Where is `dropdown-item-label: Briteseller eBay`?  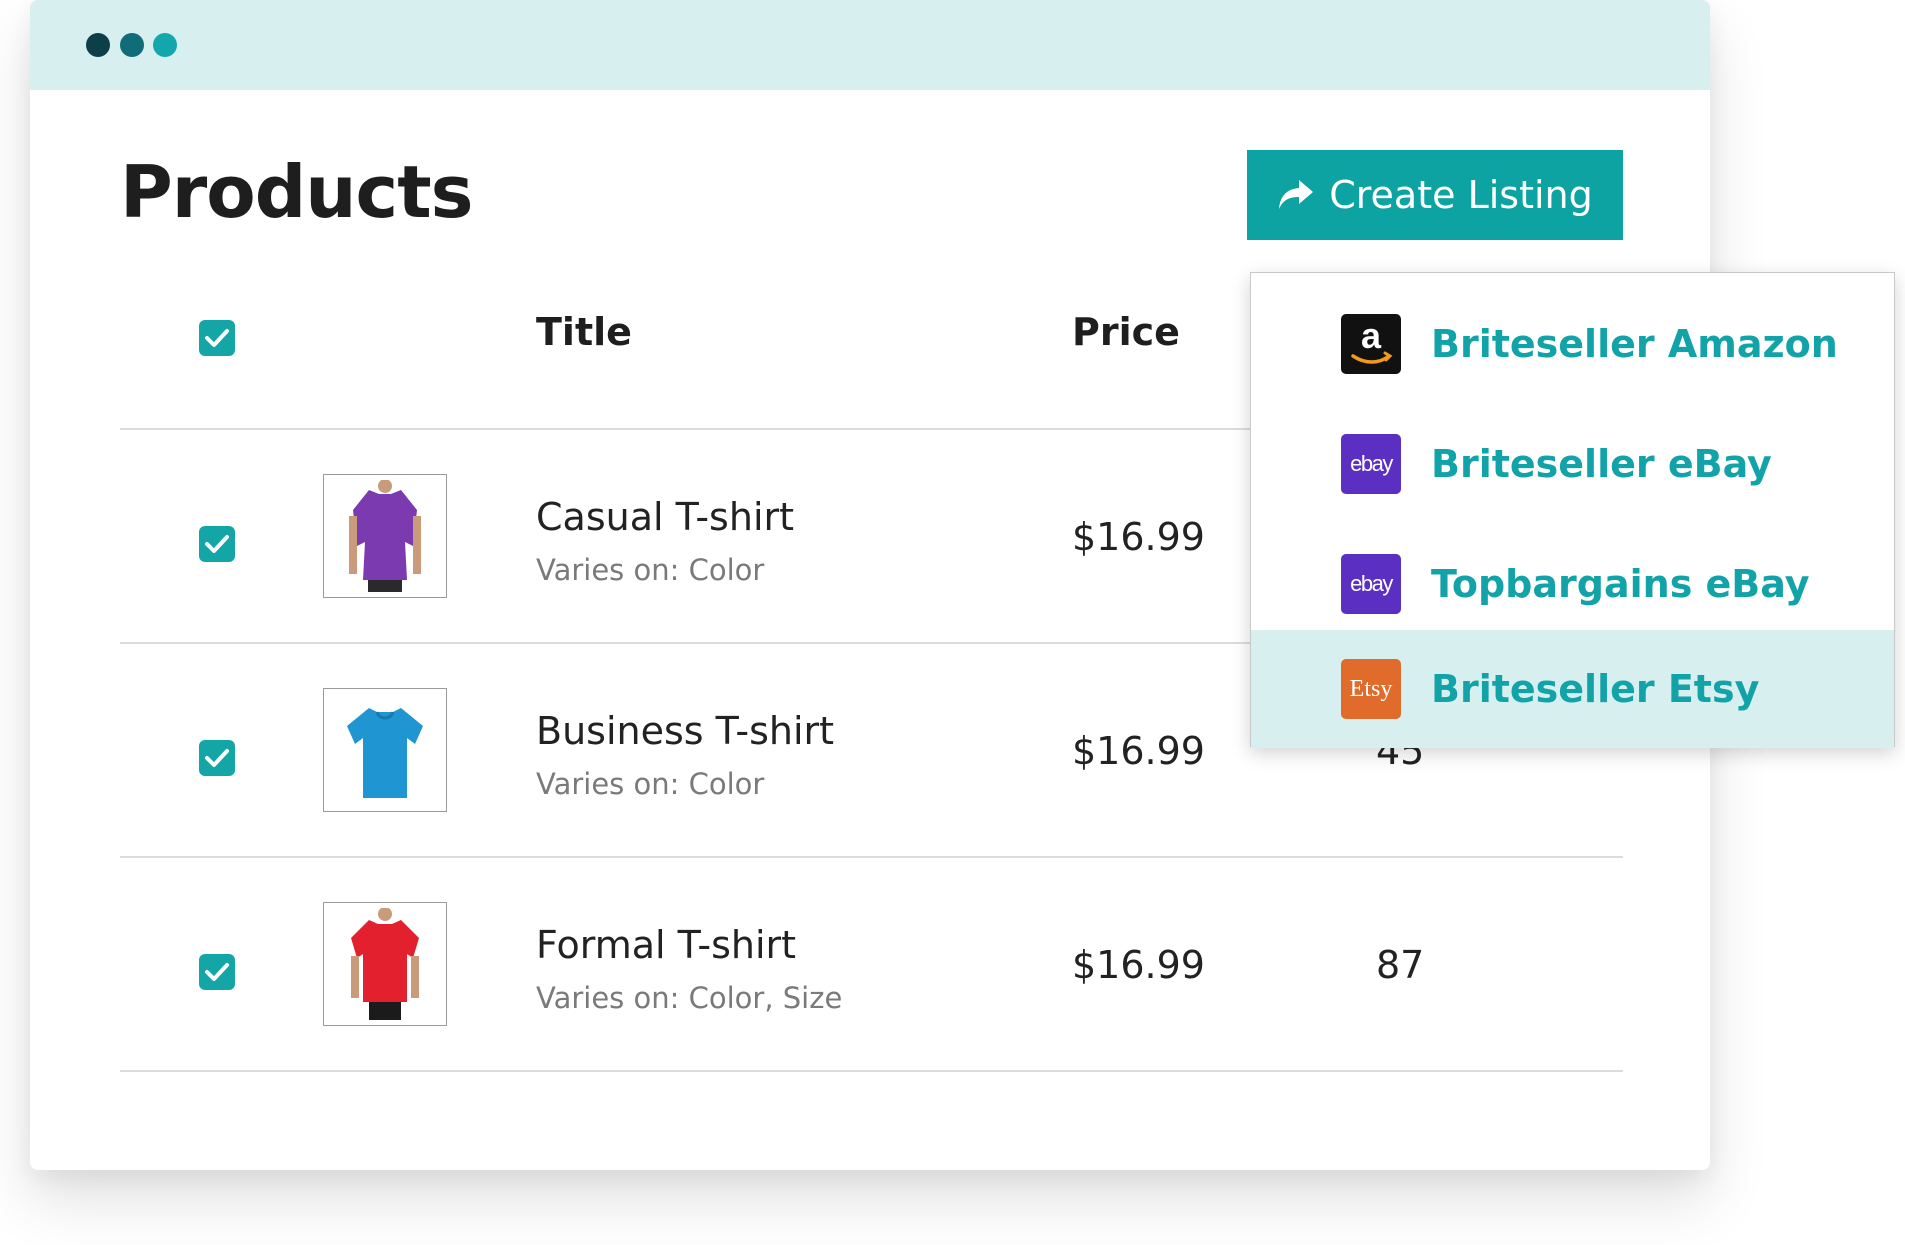
dropdown-item-label: Briteseller eBay is located at coordinates (1601, 464).